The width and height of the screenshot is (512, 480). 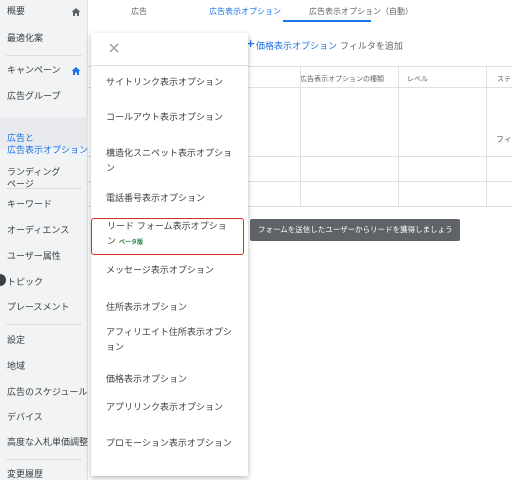 What do you see at coordinates (169, 162) in the screenshot?
I see `menu-item-structured-snippet: 構造化スニペット表示オプション` at bounding box center [169, 162].